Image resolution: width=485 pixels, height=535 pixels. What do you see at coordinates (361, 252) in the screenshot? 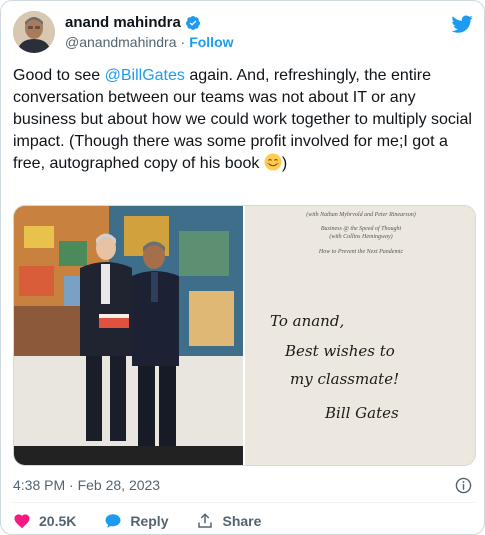
I see `book-line: How to Prevent the Next Pandemic` at bounding box center [361, 252].